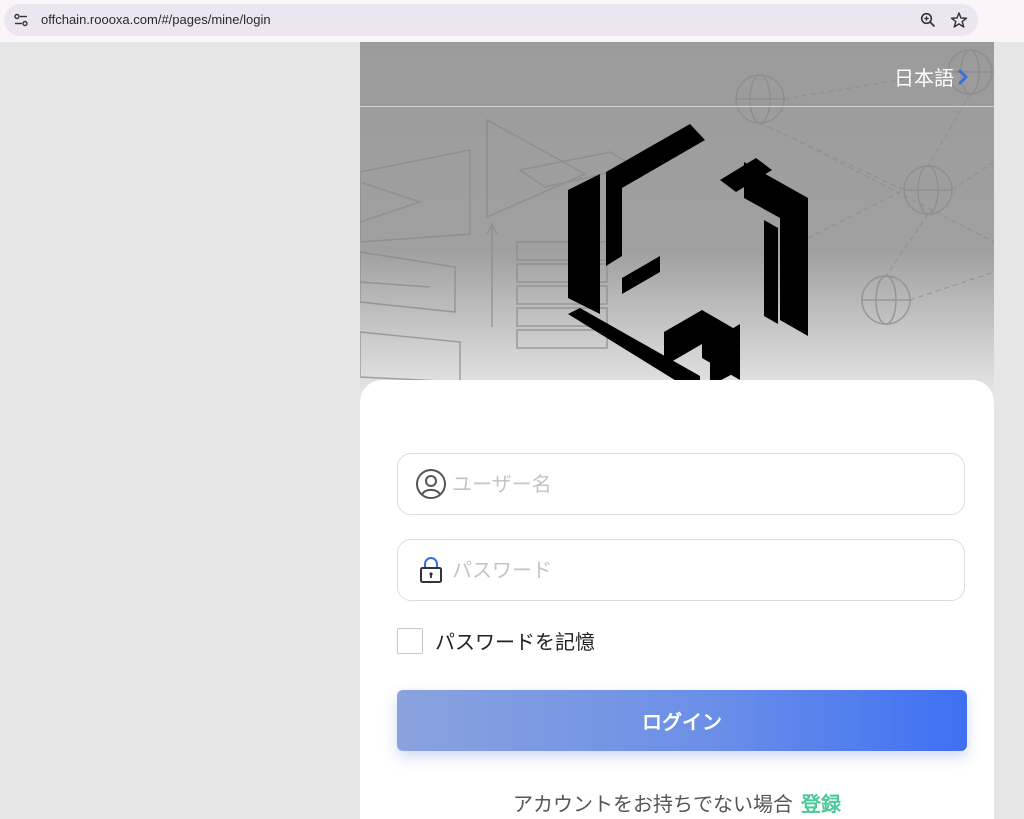  What do you see at coordinates (924, 78) in the screenshot?
I see `language-label: 日本語` at bounding box center [924, 78].